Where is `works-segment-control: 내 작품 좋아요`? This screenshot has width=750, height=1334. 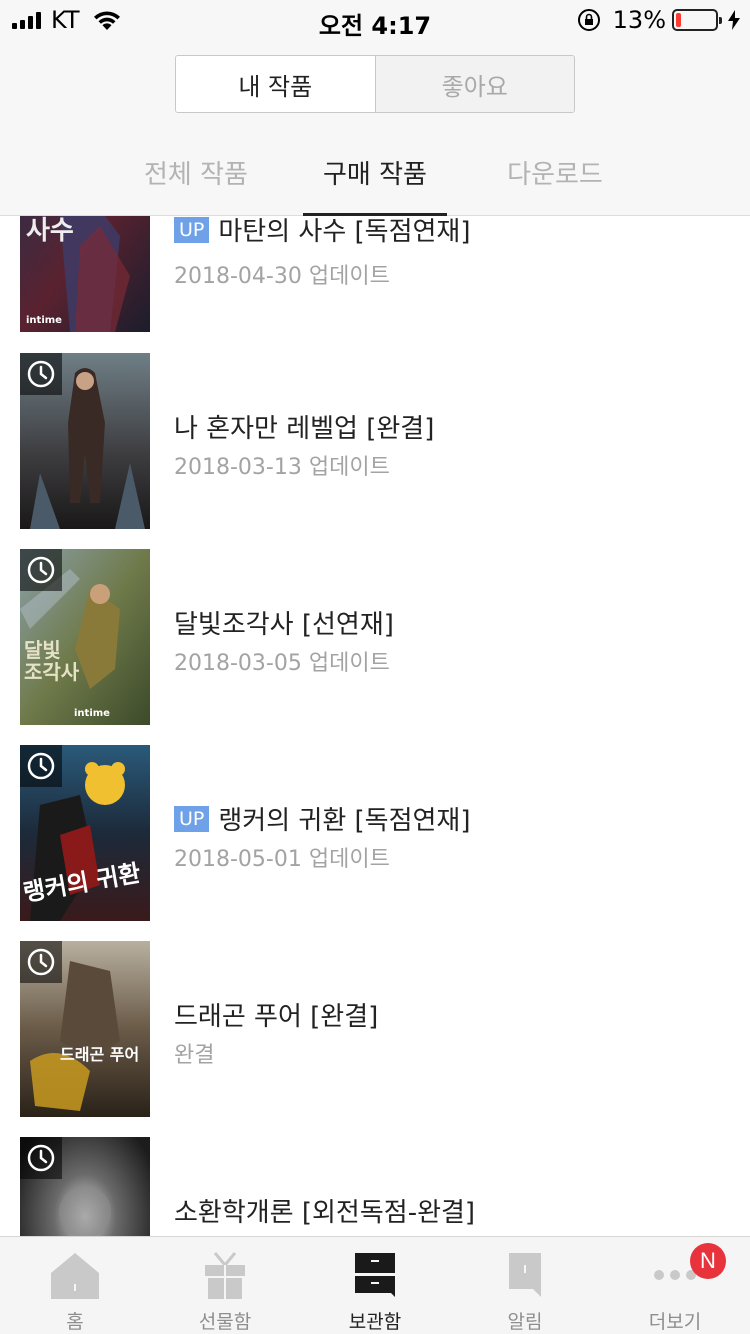 works-segment-control: 내 작품 좋아요 is located at coordinates (375, 84).